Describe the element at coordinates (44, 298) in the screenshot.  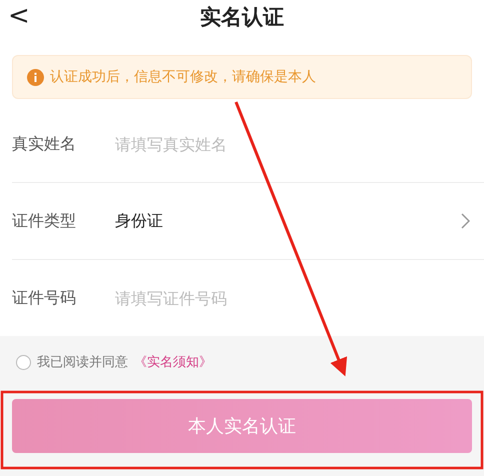
I see `field-label: 证件号码` at that location.